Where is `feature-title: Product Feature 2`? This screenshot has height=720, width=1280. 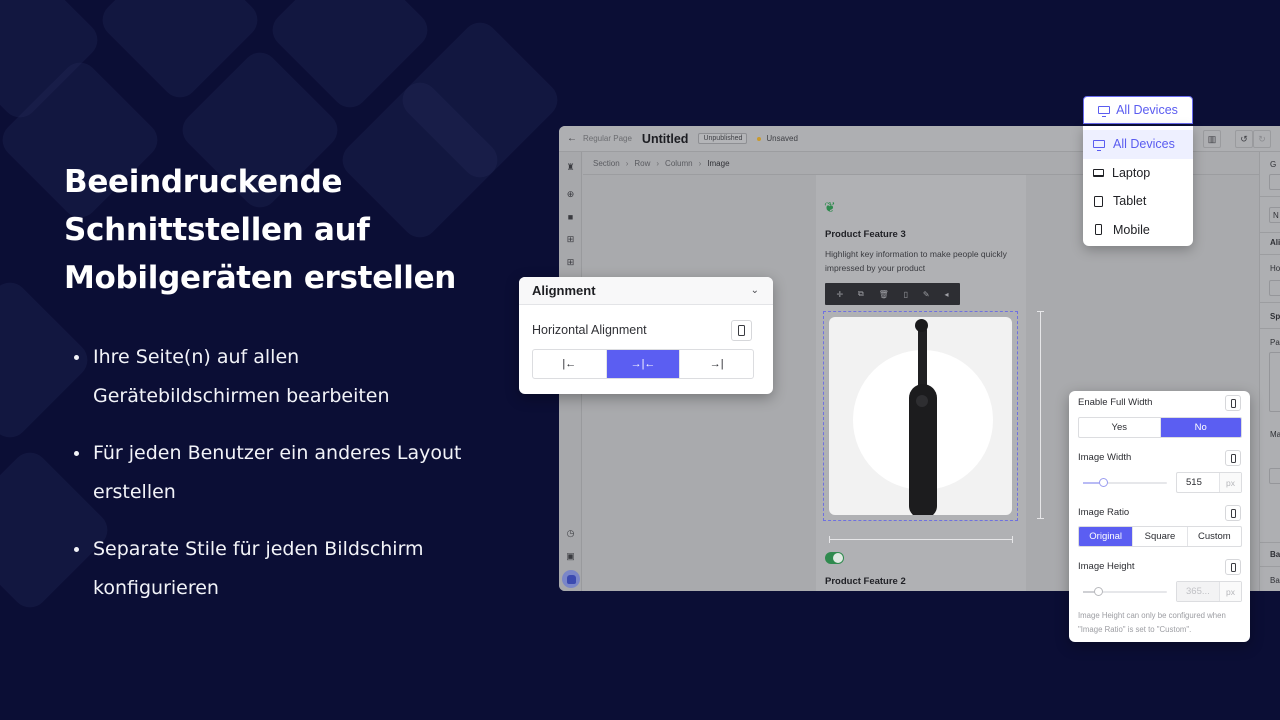 feature-title: Product Feature 2 is located at coordinates (865, 581).